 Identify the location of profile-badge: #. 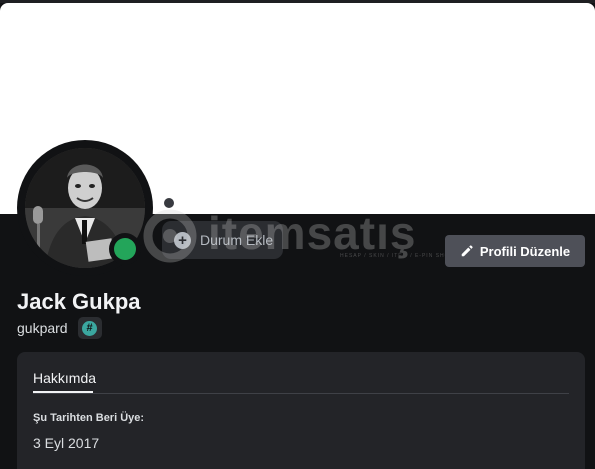
(89, 328).